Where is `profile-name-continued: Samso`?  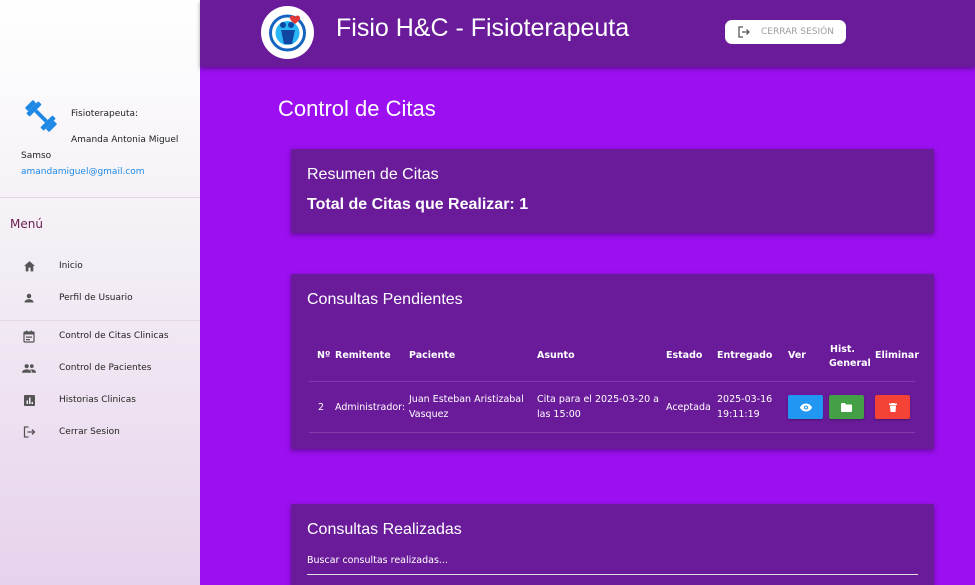 profile-name-continued: Samso is located at coordinates (36, 156).